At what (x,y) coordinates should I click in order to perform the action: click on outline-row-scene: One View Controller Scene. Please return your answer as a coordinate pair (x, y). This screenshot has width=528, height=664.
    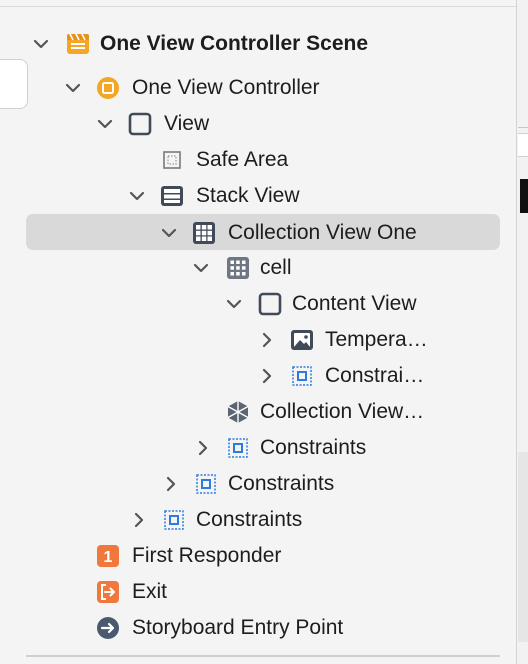
    Looking at the image, I should click on (258, 44).